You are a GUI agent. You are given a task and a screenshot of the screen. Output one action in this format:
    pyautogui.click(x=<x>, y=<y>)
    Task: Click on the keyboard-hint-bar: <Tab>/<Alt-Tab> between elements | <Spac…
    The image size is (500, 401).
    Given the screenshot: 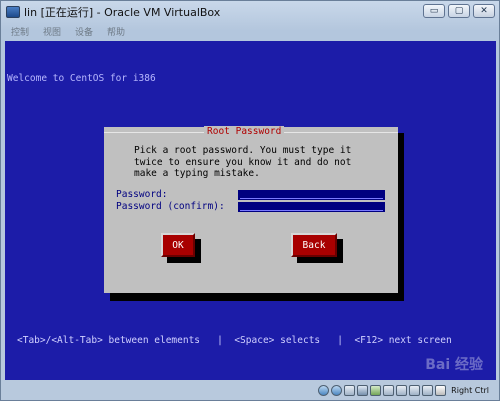 What is the action you would take?
    pyautogui.click(x=234, y=340)
    